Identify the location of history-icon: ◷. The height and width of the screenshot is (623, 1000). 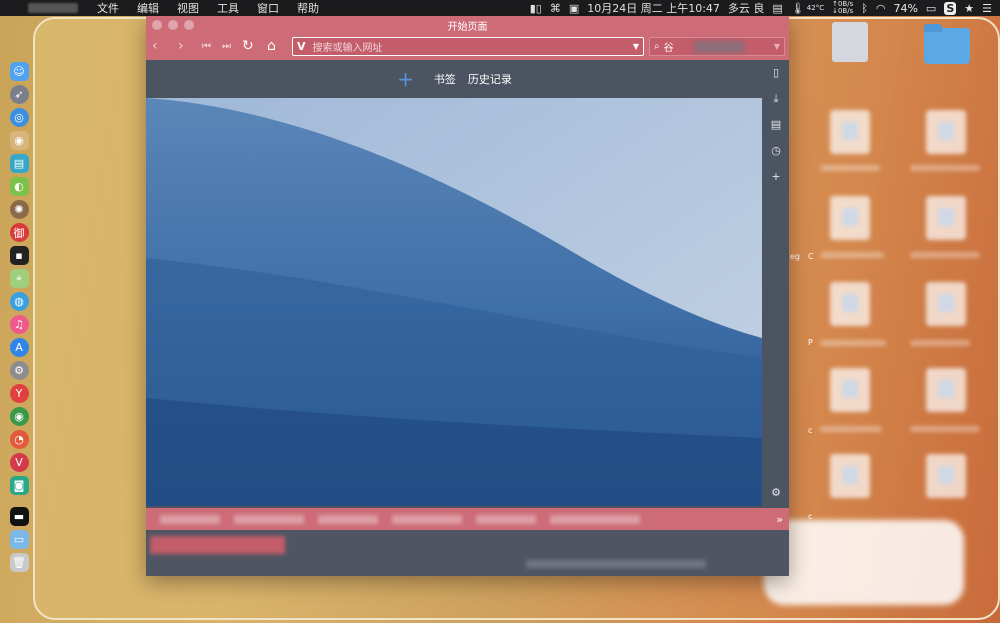
(776, 150).